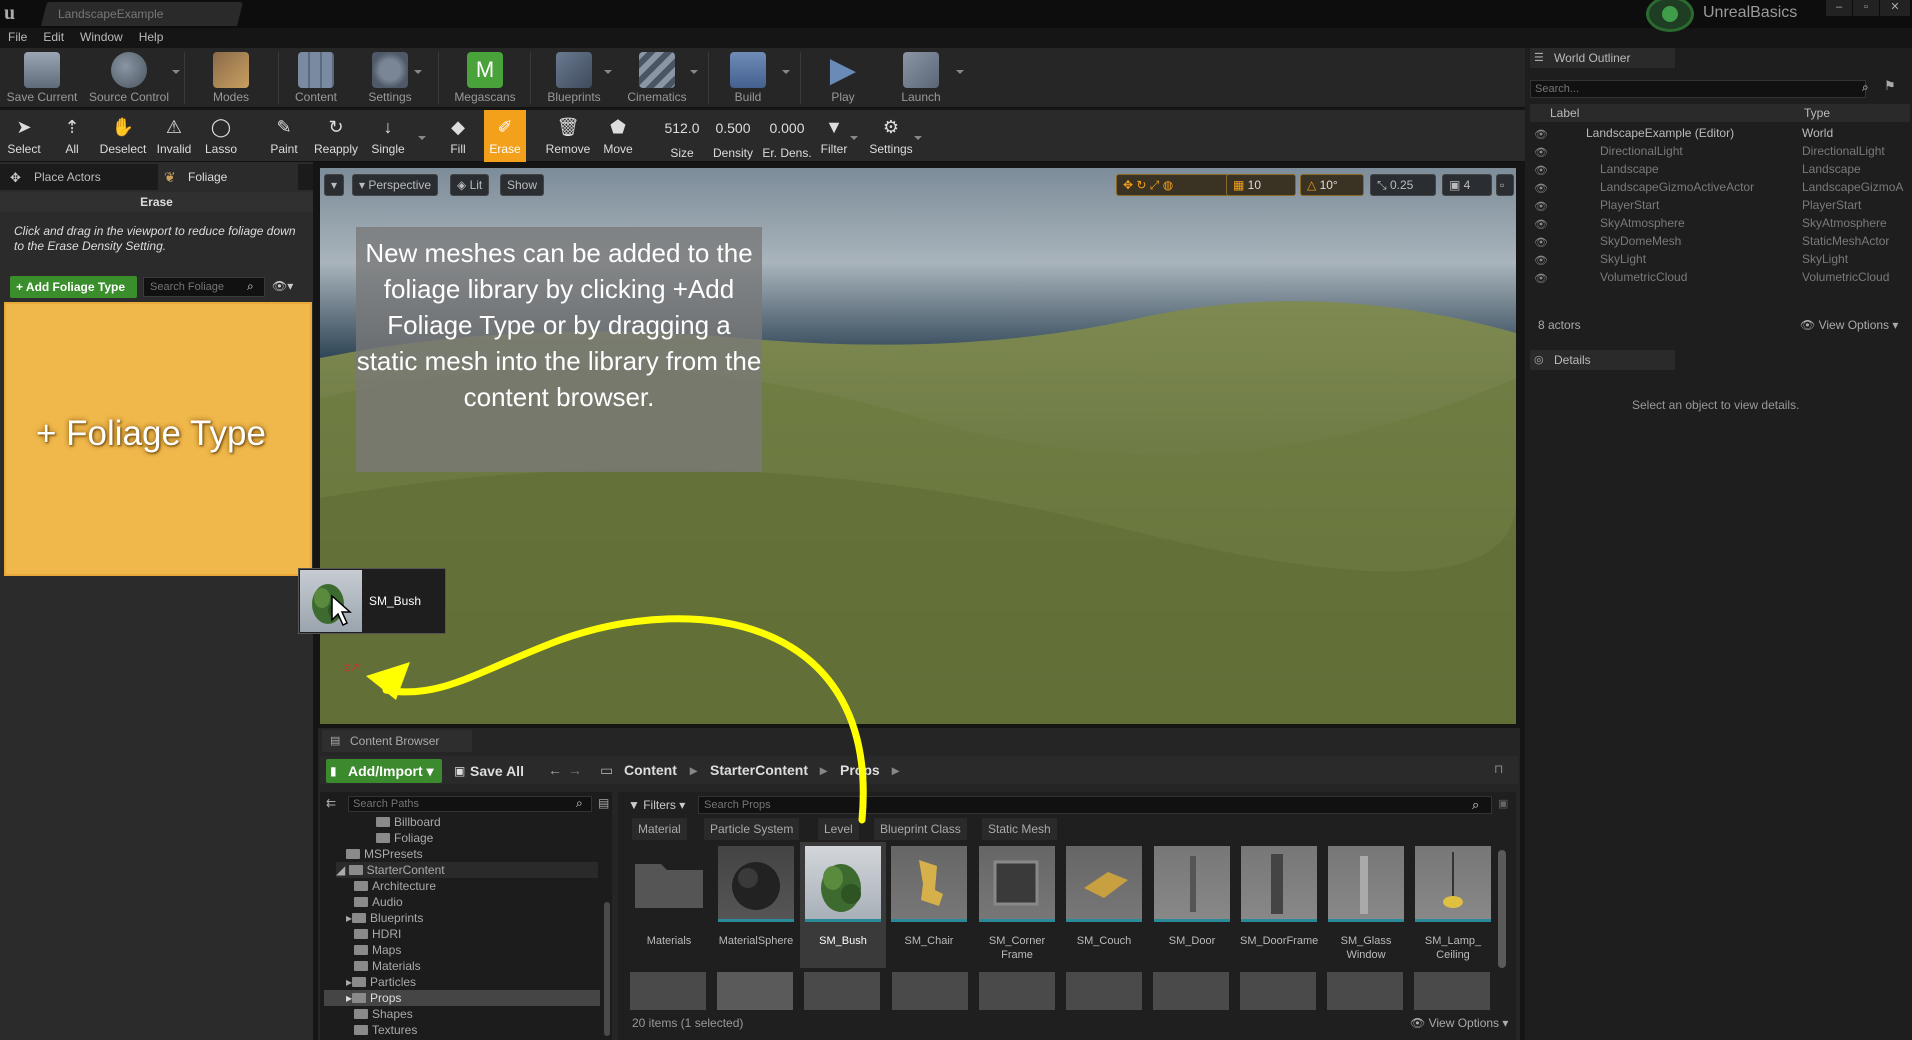  Describe the element at coordinates (1564, 113) in the screenshot. I see `outliner-col-label: Label` at that location.